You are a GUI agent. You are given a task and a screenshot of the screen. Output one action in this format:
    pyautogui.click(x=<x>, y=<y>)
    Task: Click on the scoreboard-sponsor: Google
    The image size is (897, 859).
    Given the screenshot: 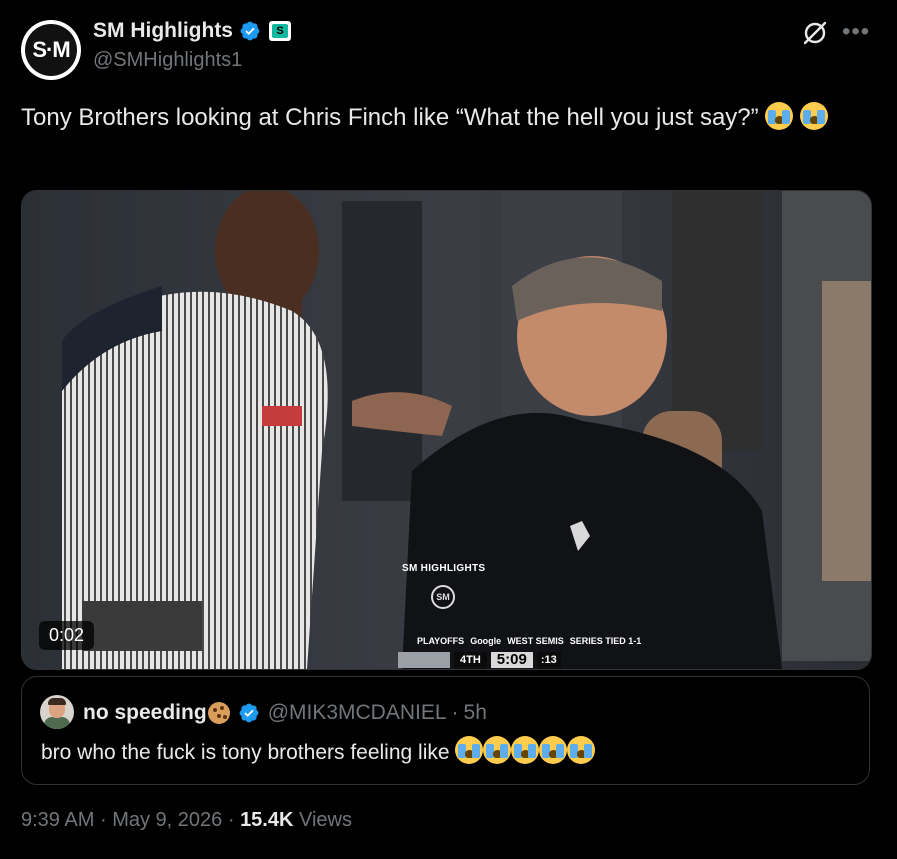 What is the action you would take?
    pyautogui.click(x=486, y=641)
    